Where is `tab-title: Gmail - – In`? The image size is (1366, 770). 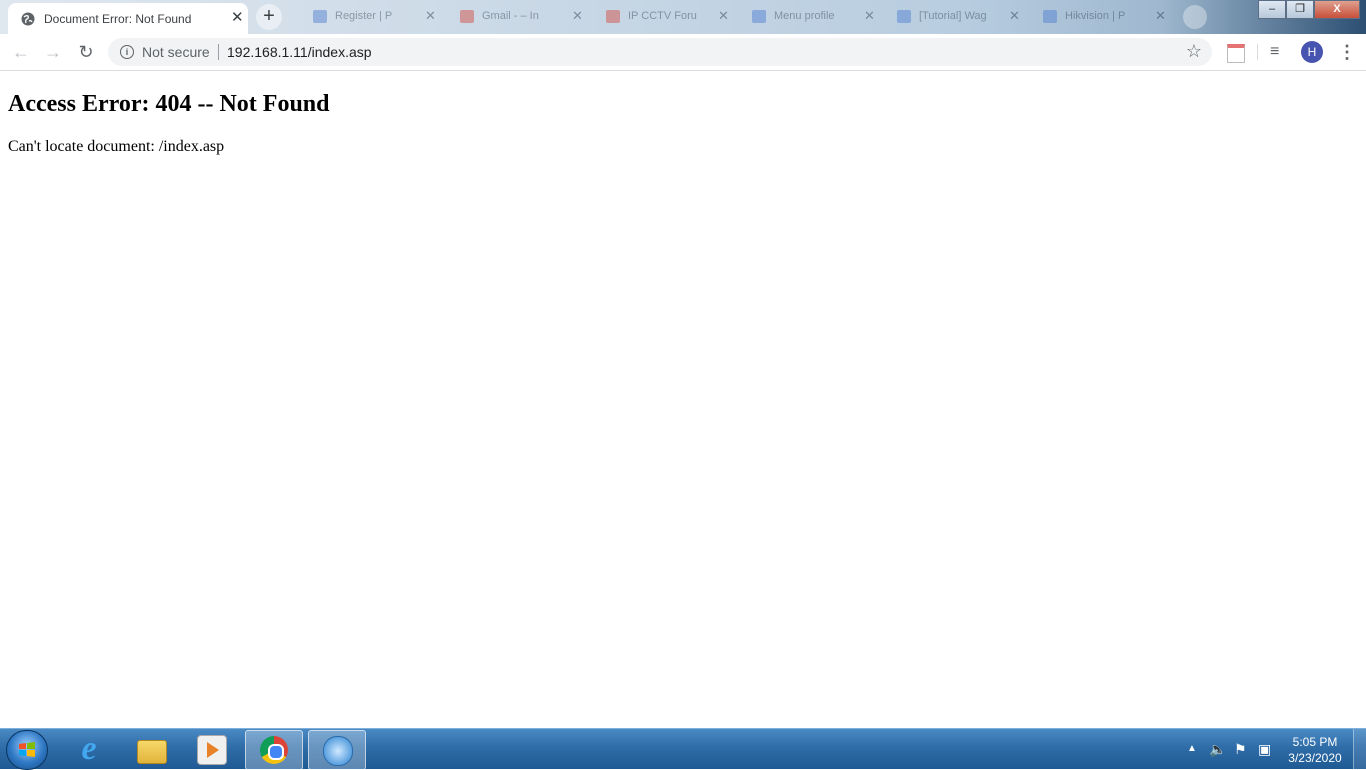 tab-title: Gmail - – In is located at coordinates (510, 16).